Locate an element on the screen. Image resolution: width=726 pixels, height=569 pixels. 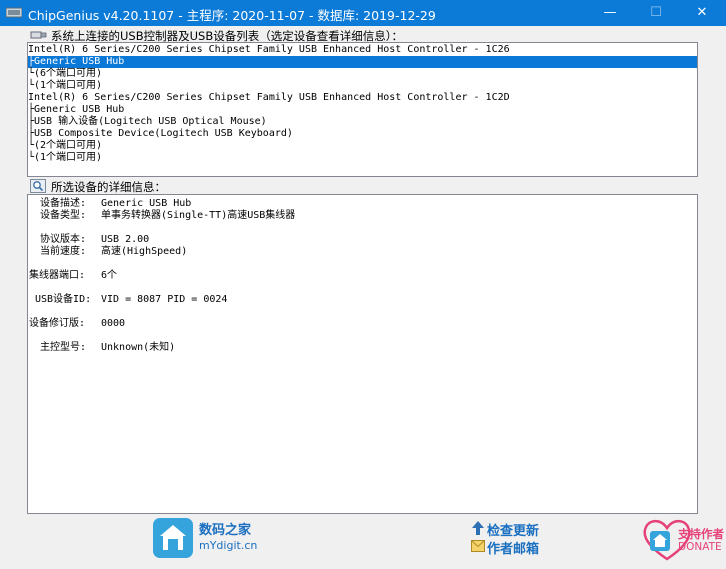
up-arrow-icon is located at coordinates (478, 528).